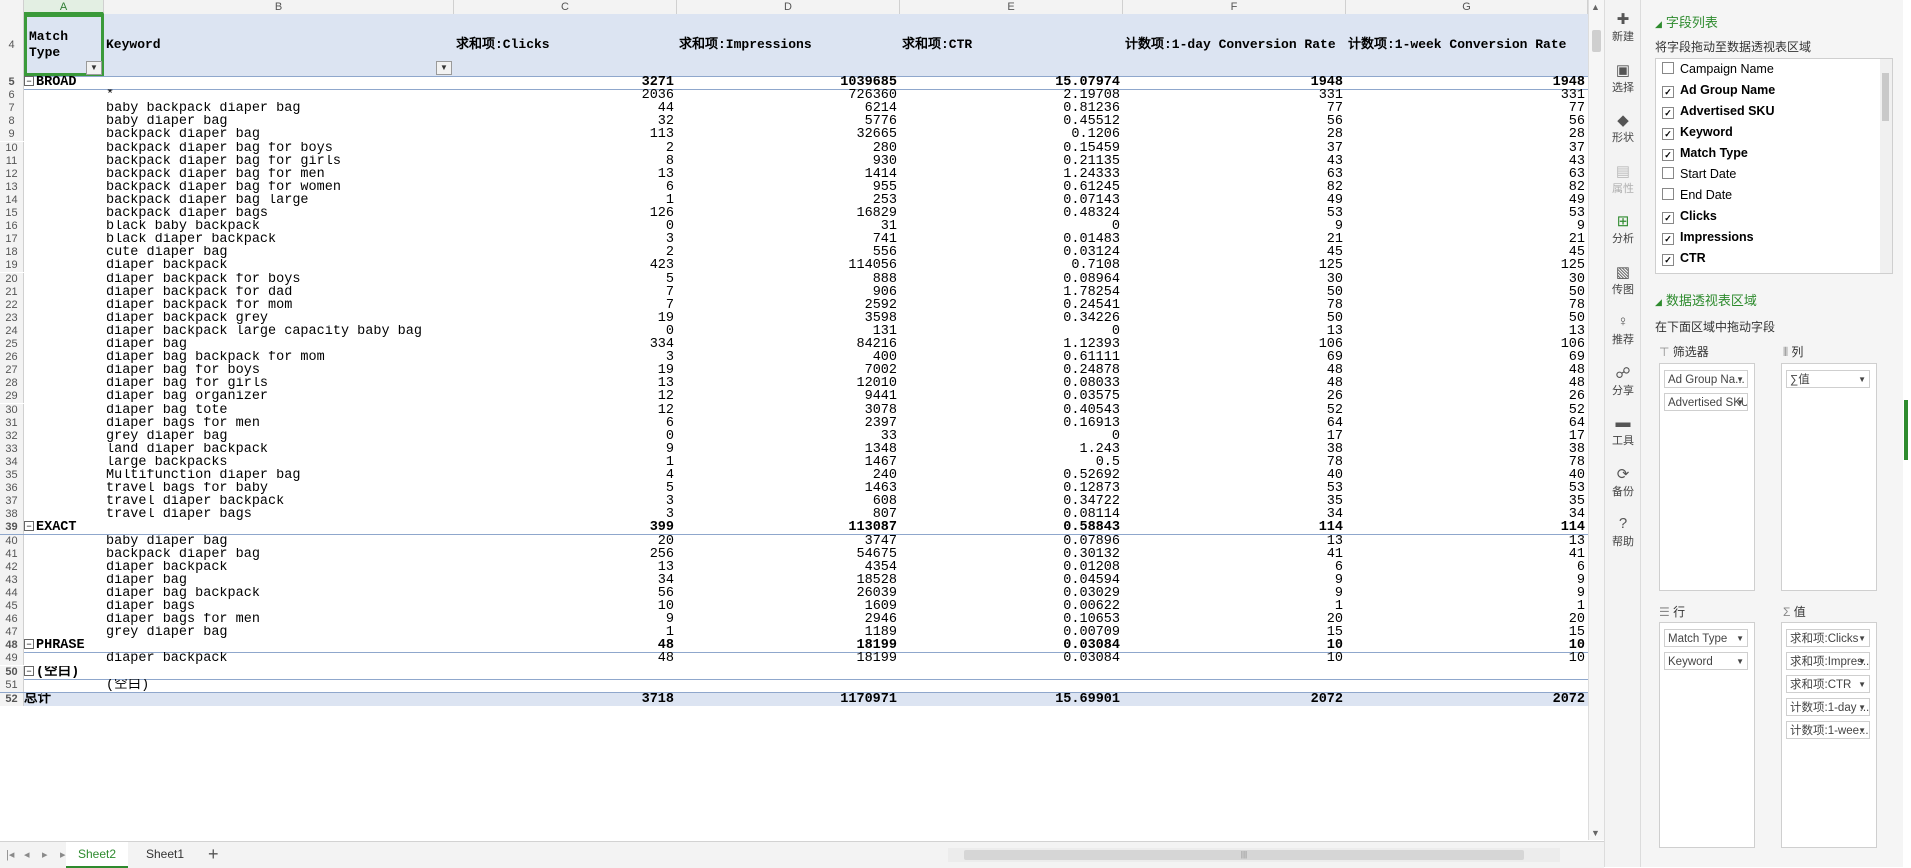 Image resolution: width=1911 pixels, height=868 pixels. Describe the element at coordinates (565, 488) in the screenshot. I see `value-cell: 5` at that location.